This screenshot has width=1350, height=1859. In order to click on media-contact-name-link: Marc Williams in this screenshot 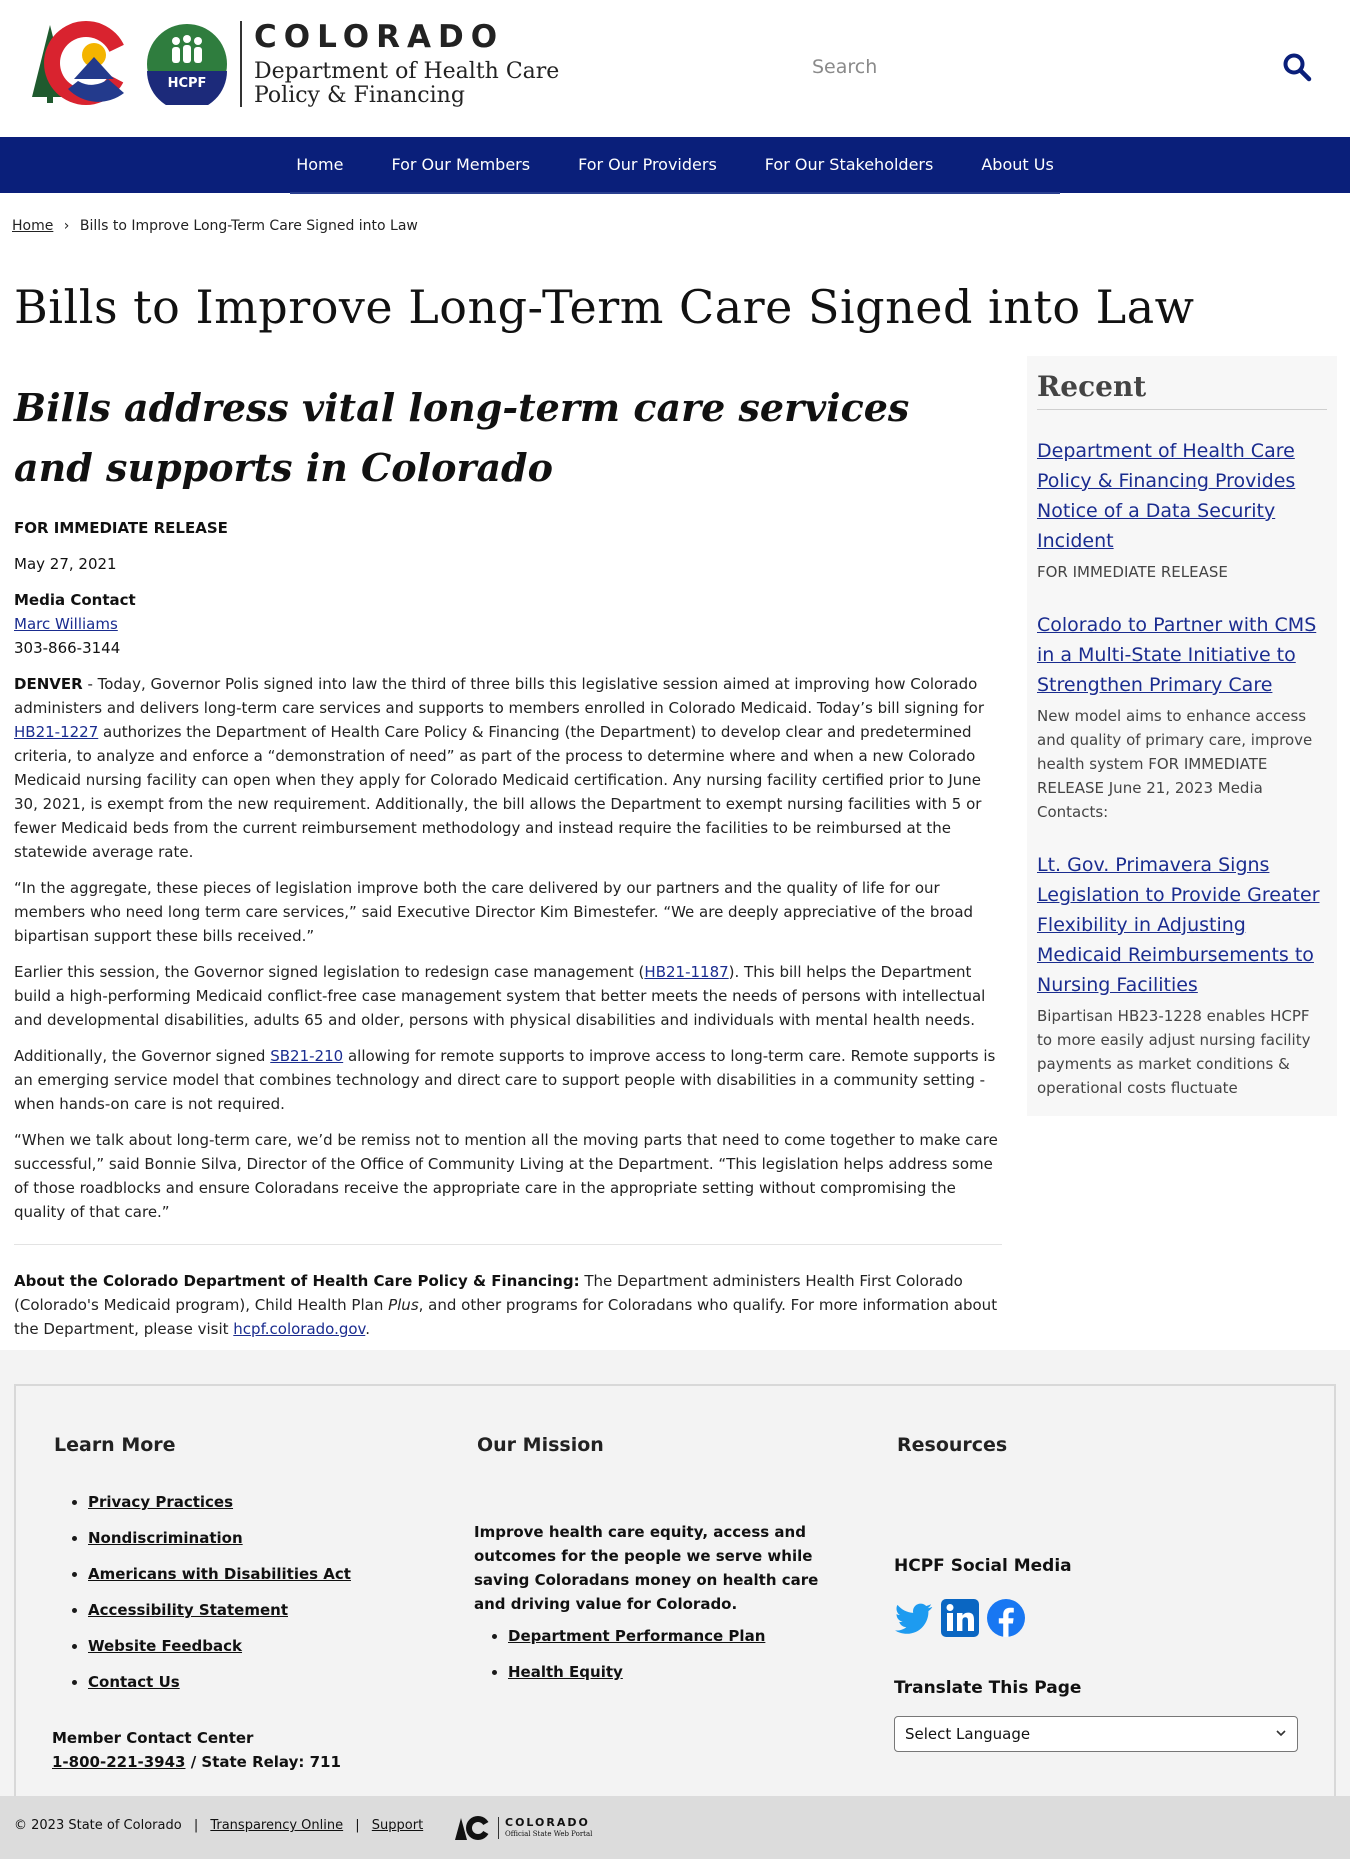, I will do `click(66, 624)`.